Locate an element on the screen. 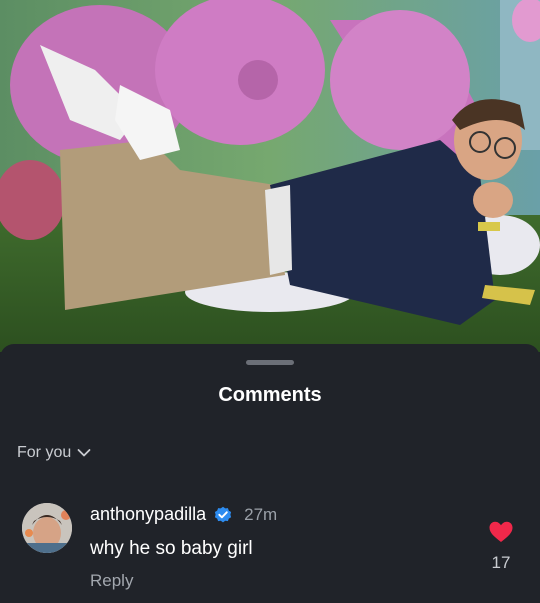 The width and height of the screenshot is (540, 603). reply-button: Reply is located at coordinates (111, 581).